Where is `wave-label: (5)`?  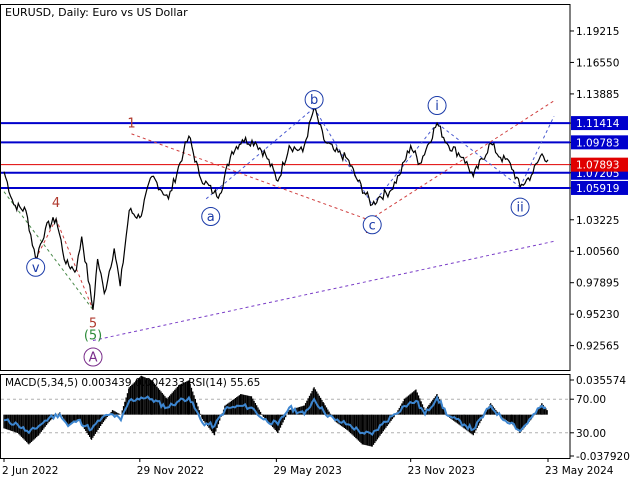 wave-label: (5) is located at coordinates (93, 336).